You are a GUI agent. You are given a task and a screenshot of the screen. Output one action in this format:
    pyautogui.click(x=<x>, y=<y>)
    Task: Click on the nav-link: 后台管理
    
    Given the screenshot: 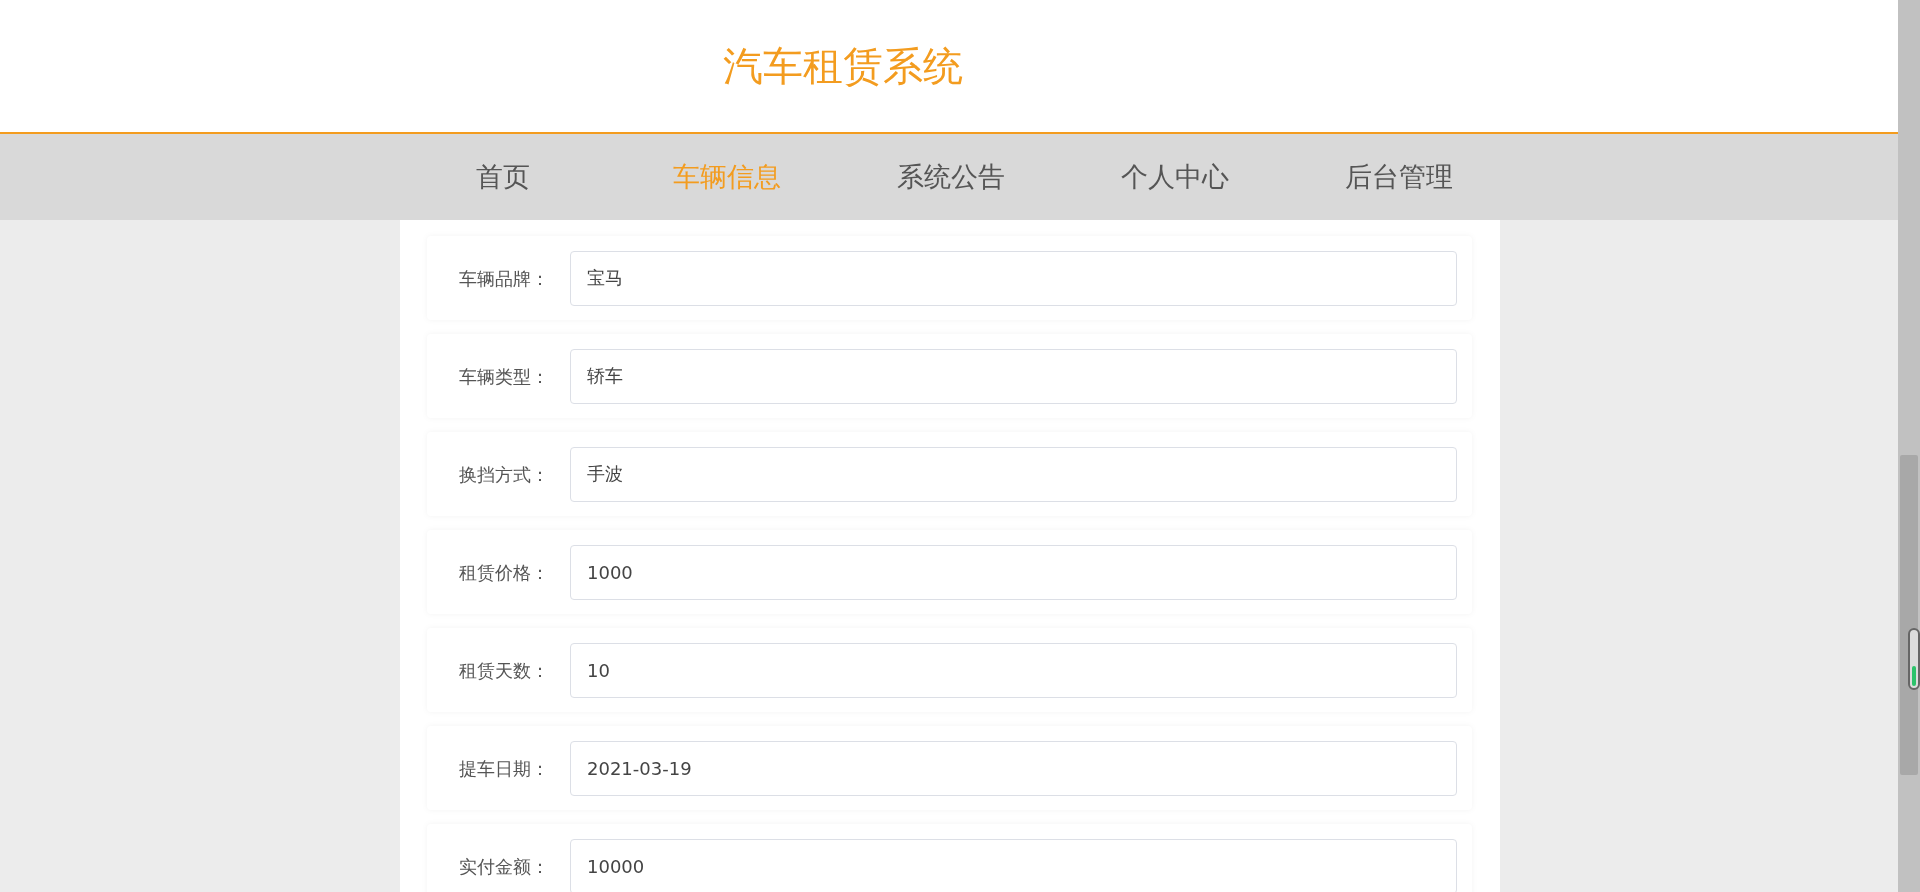 What is the action you would take?
    pyautogui.click(x=1399, y=177)
    